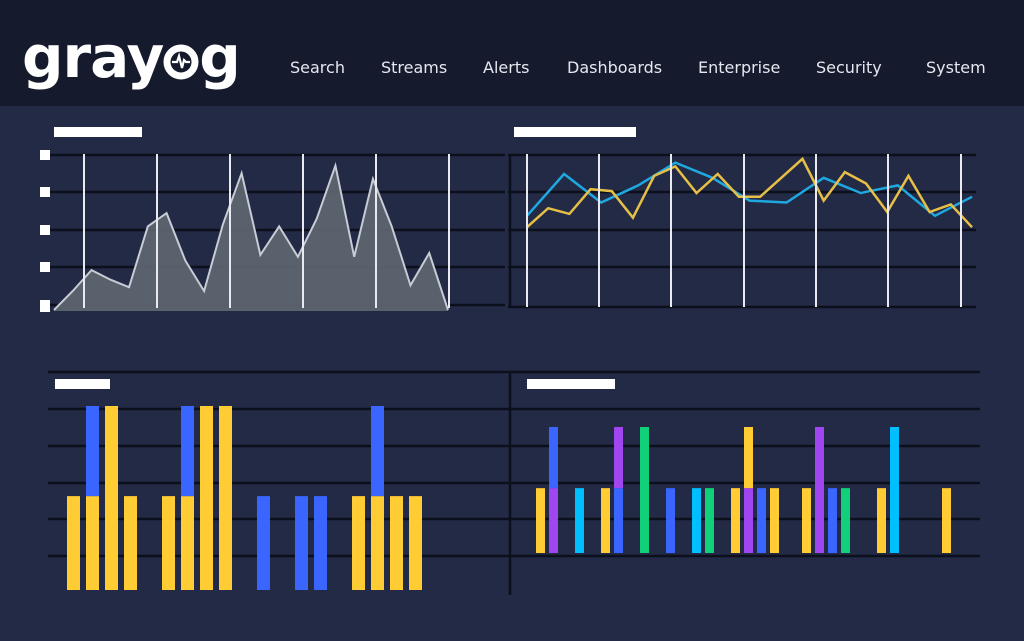 This screenshot has height=641, width=1024. What do you see at coordinates (251, 238) in the screenshot?
I see `area-fill` at bounding box center [251, 238].